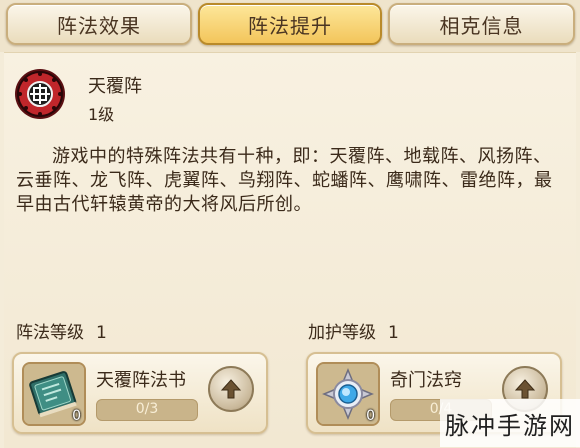  I want to click on tab-counter-info: 相克信息, so click(481, 24).